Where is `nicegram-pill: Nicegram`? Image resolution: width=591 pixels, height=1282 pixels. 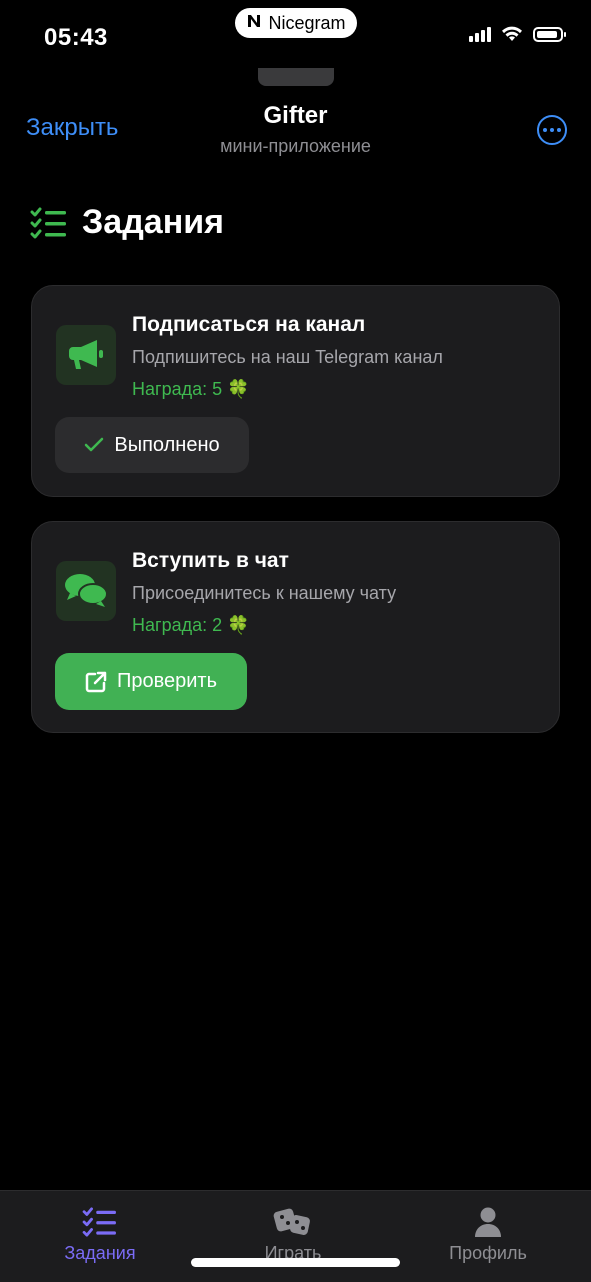 nicegram-pill: Nicegram is located at coordinates (296, 23).